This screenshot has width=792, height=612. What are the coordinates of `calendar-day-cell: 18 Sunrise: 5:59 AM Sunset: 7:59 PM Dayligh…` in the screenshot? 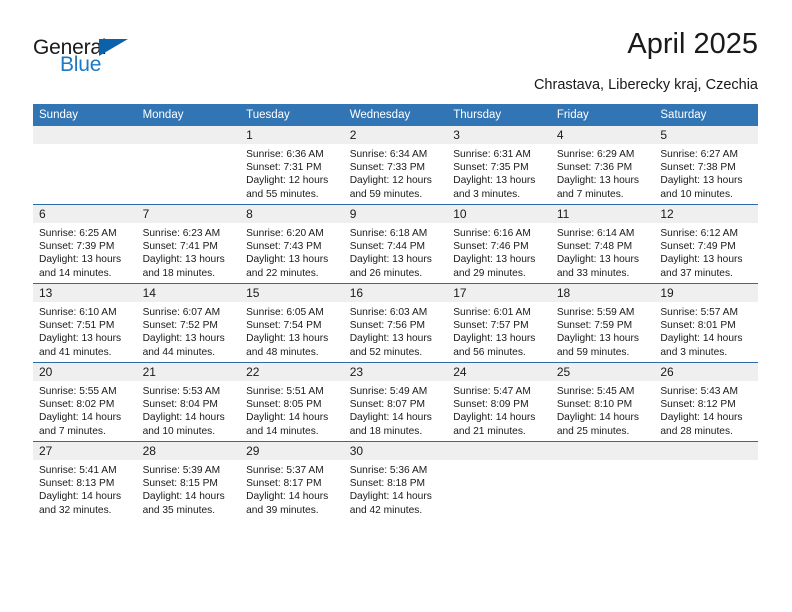 It's located at (602, 323).